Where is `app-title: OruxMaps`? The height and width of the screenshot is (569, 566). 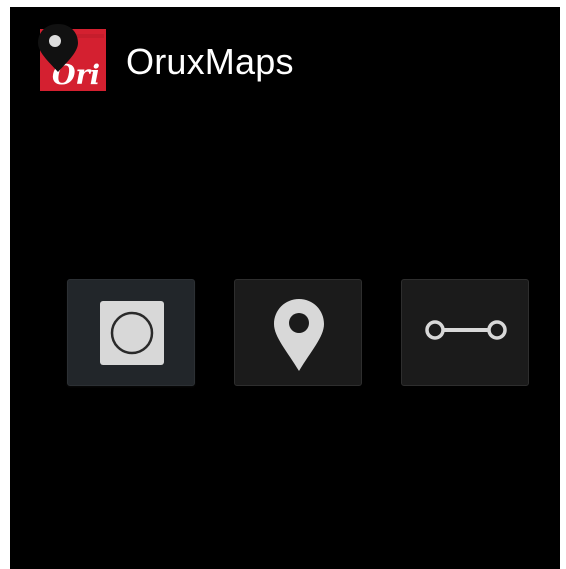
app-title: OruxMaps is located at coordinates (210, 61).